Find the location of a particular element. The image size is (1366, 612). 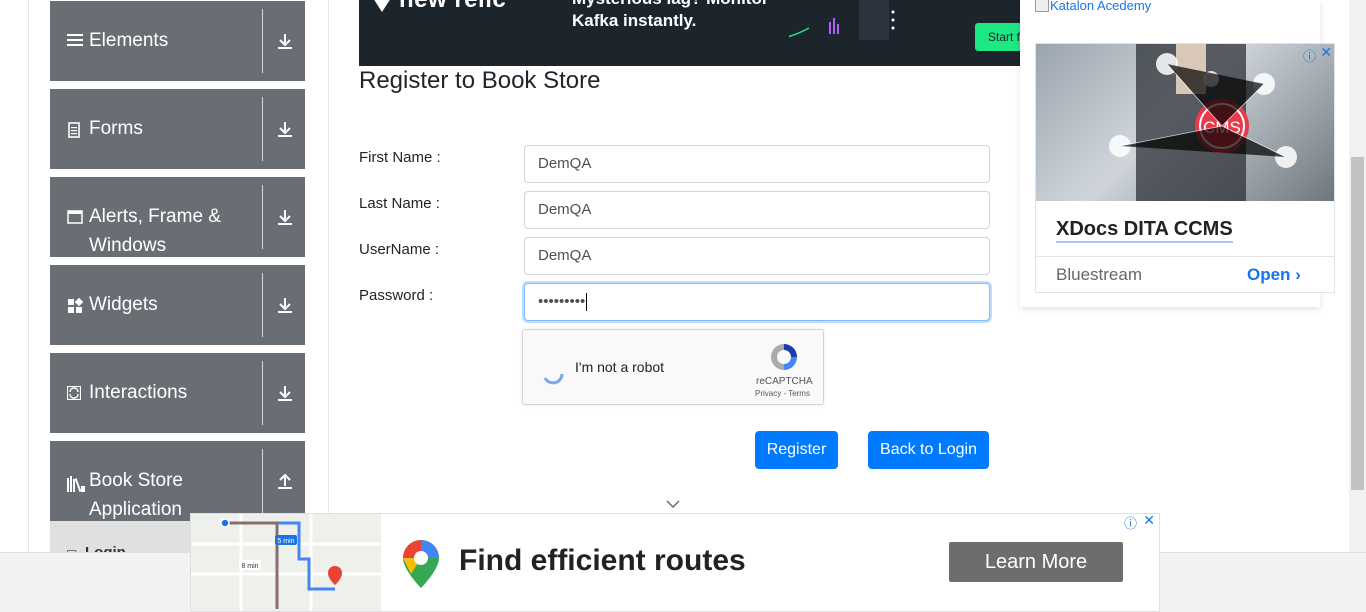

document-icon is located at coordinates (75, 130).